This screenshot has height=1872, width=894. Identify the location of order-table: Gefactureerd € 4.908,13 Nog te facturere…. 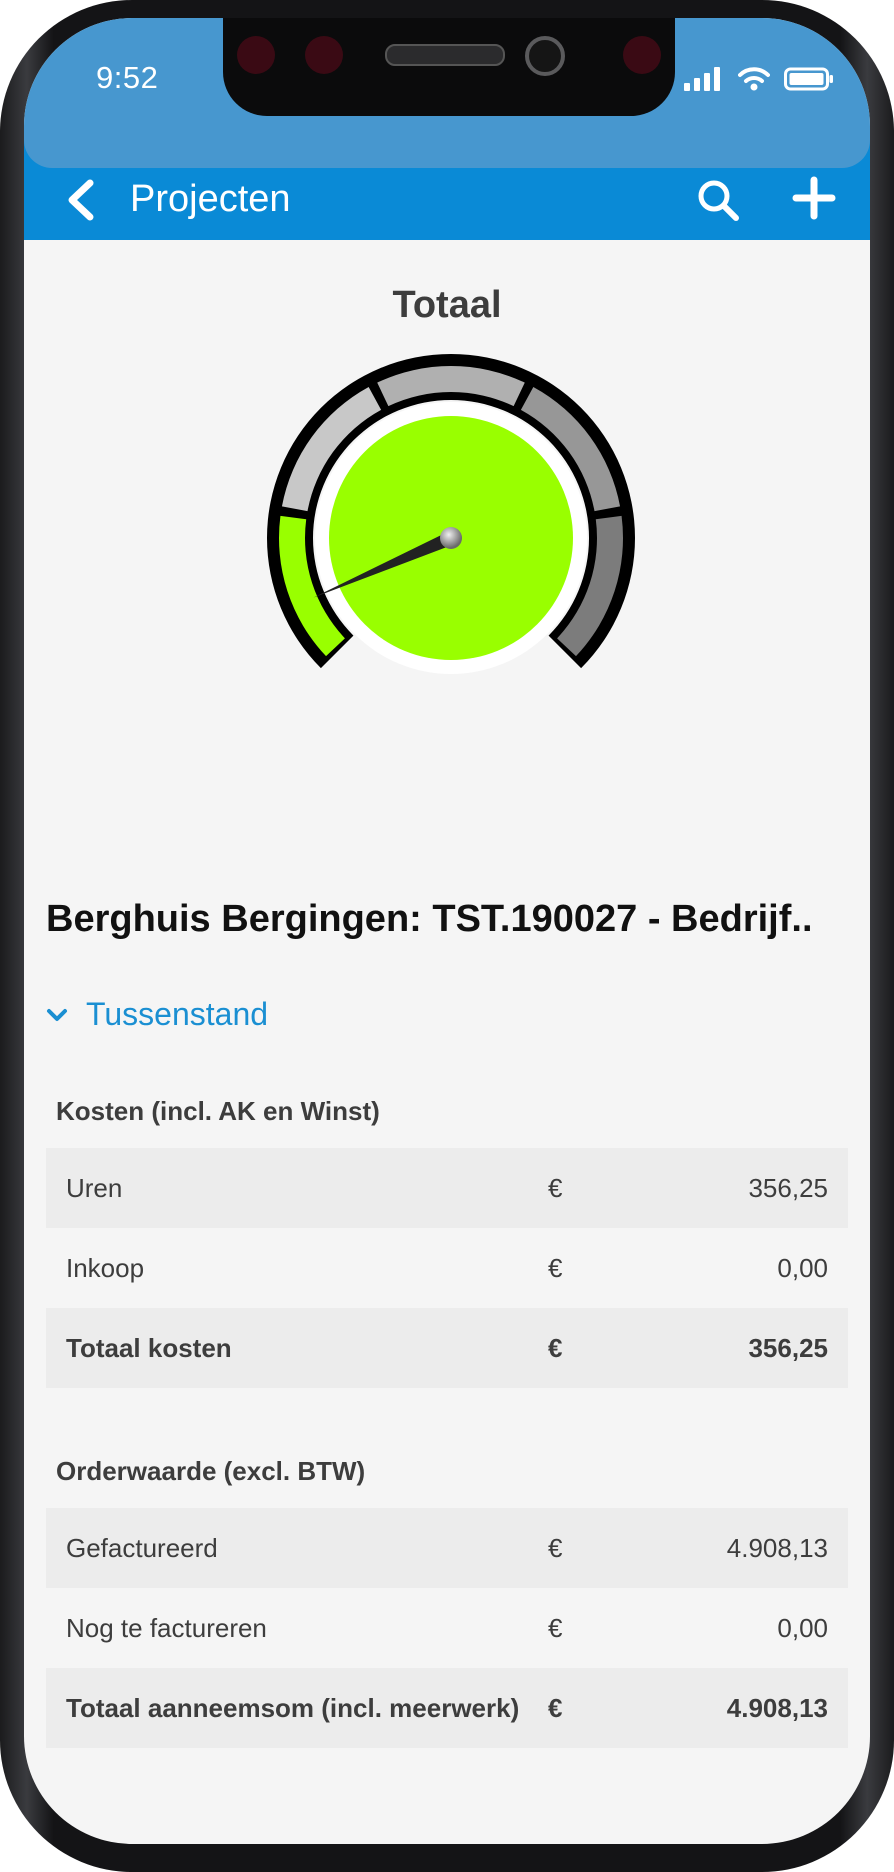
(447, 1628).